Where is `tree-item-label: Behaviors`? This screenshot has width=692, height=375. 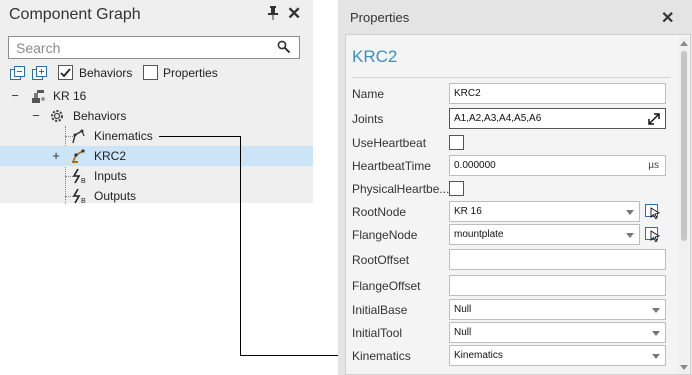 tree-item-label: Behaviors is located at coordinates (100, 116).